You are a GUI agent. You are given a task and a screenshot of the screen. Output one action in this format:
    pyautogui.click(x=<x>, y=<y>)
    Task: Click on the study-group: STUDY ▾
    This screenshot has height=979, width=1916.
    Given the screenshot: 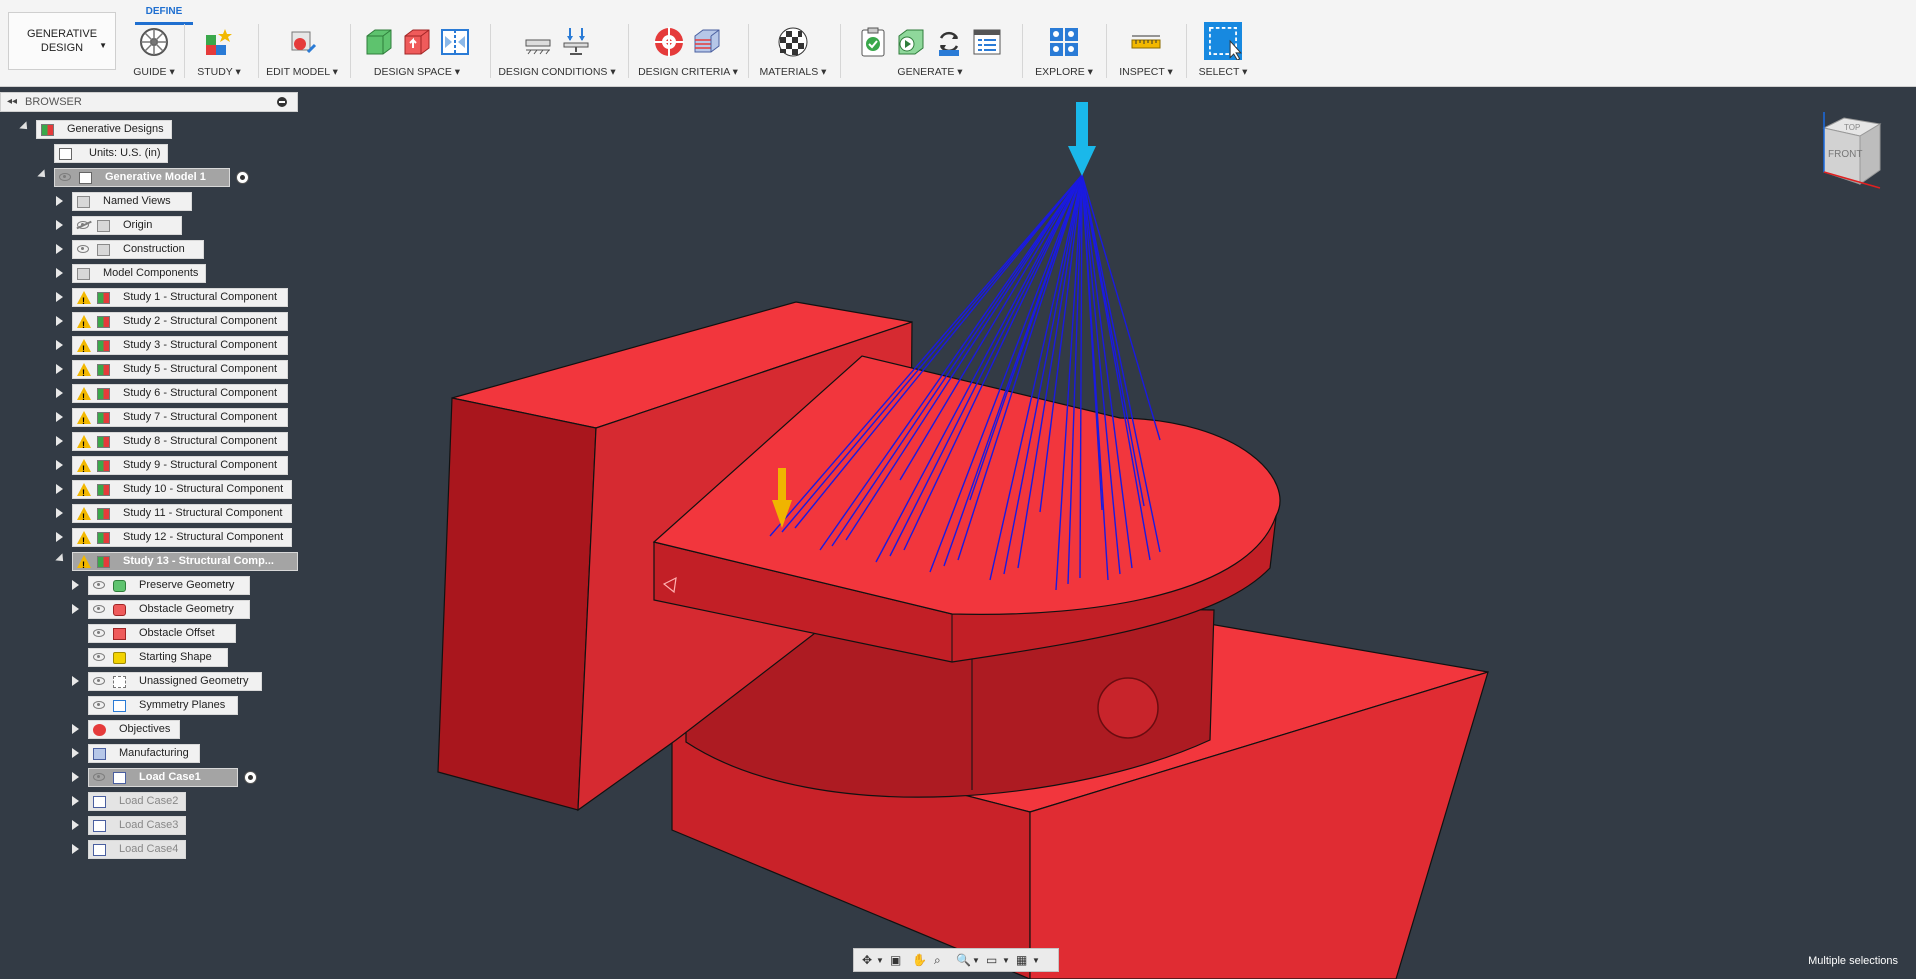 What is the action you would take?
    pyautogui.click(x=219, y=52)
    